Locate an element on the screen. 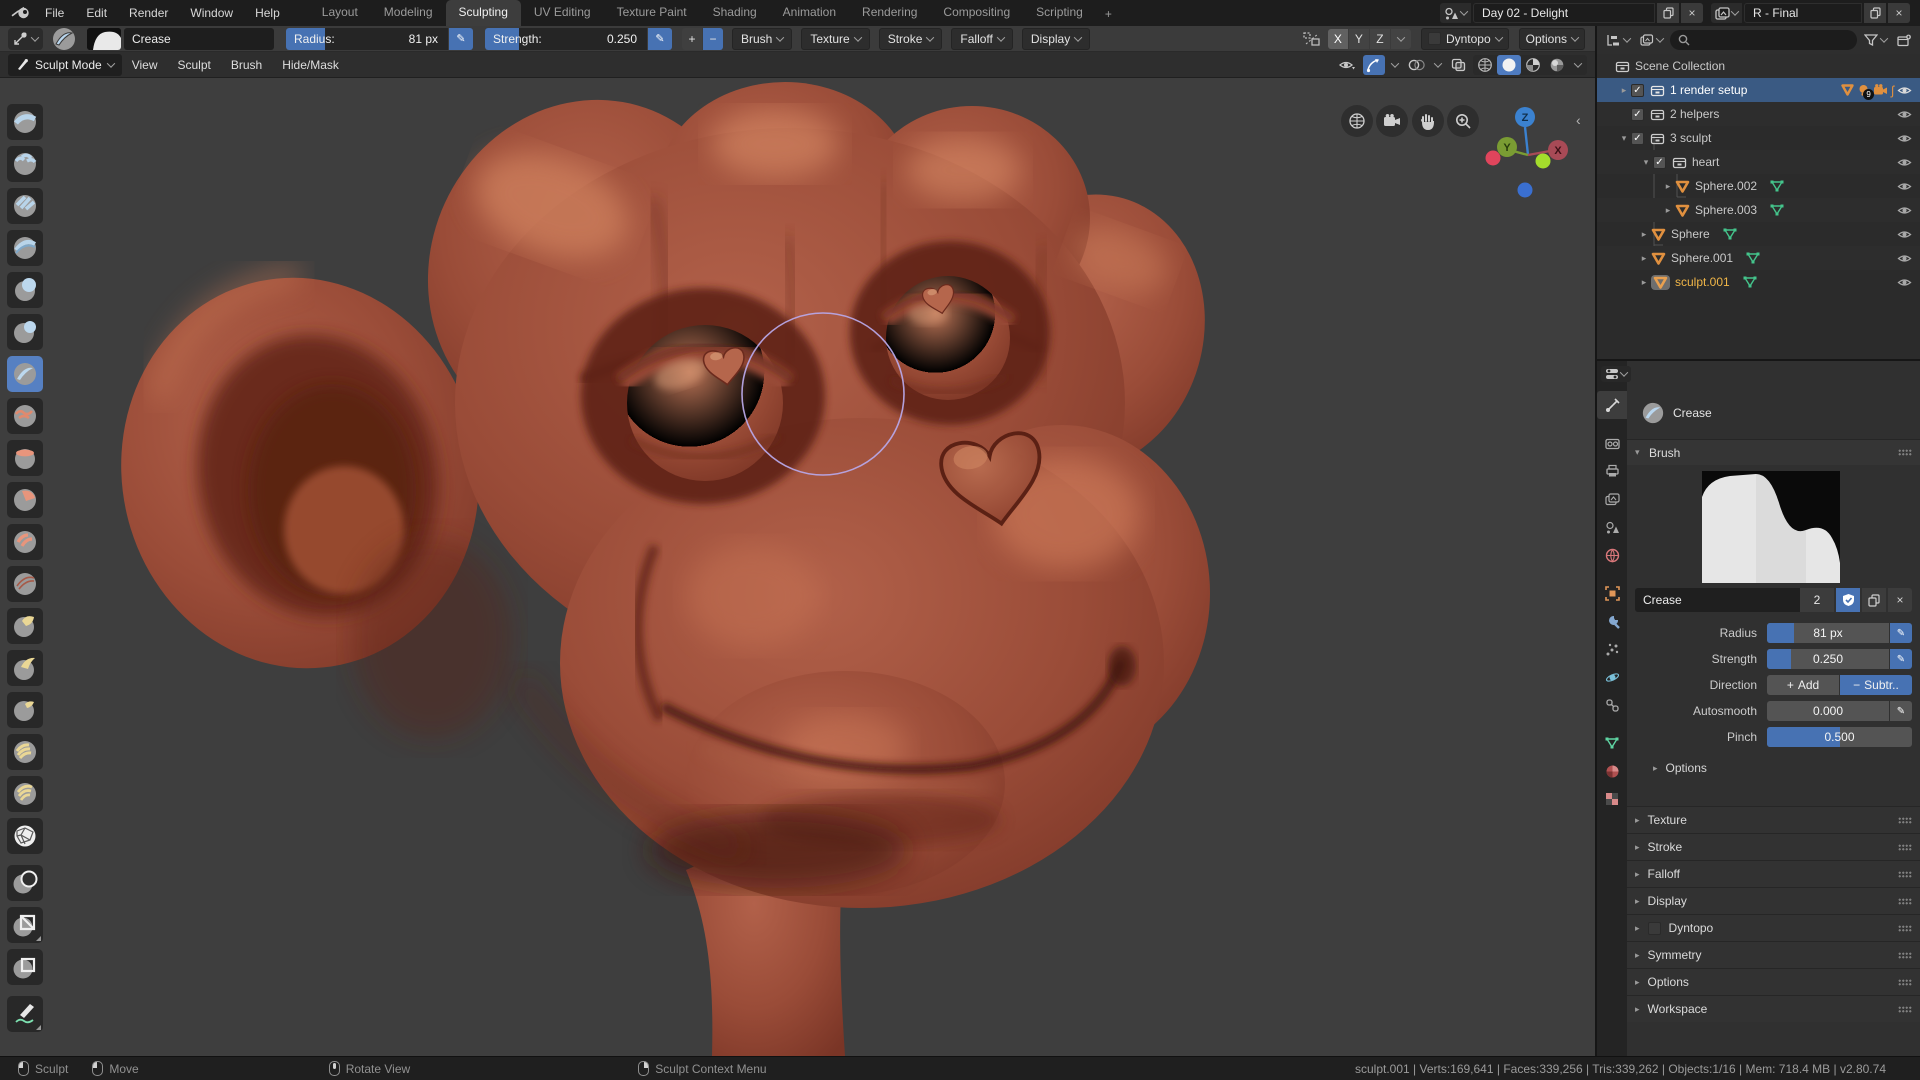  tab-scene is located at coordinates (1612, 527).